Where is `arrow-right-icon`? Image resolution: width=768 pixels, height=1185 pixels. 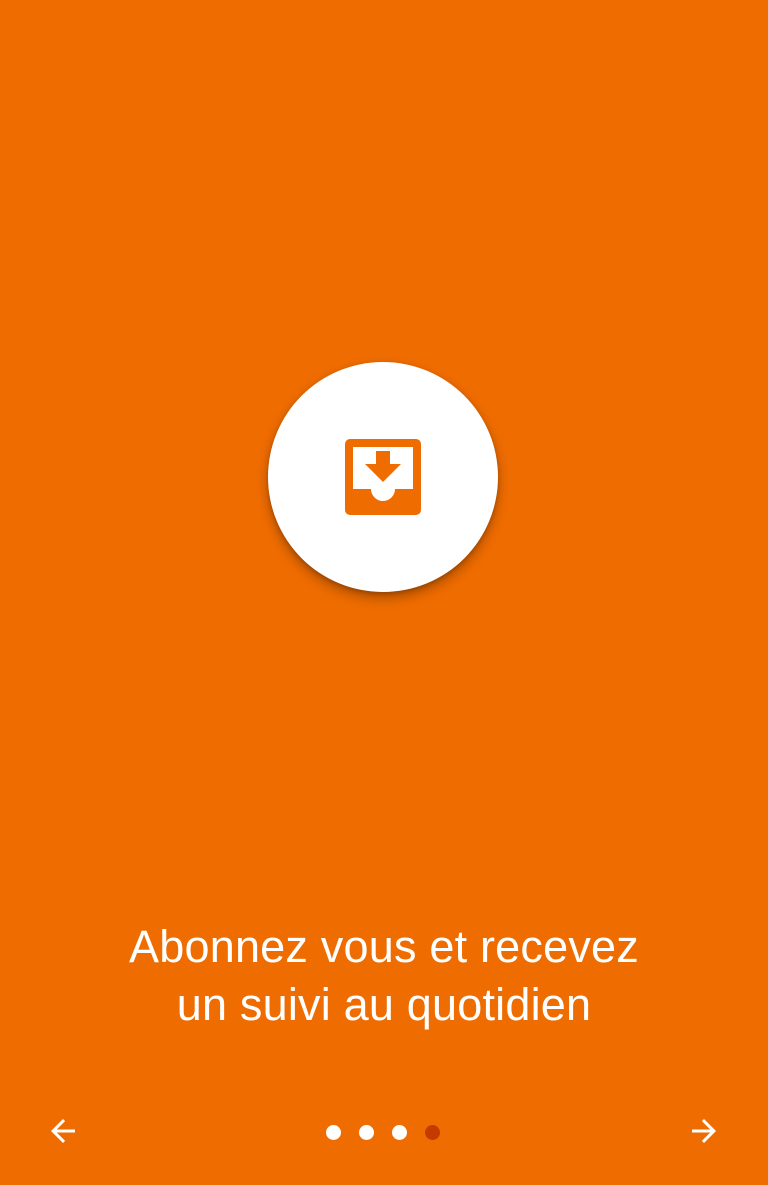 arrow-right-icon is located at coordinates (704, 1131).